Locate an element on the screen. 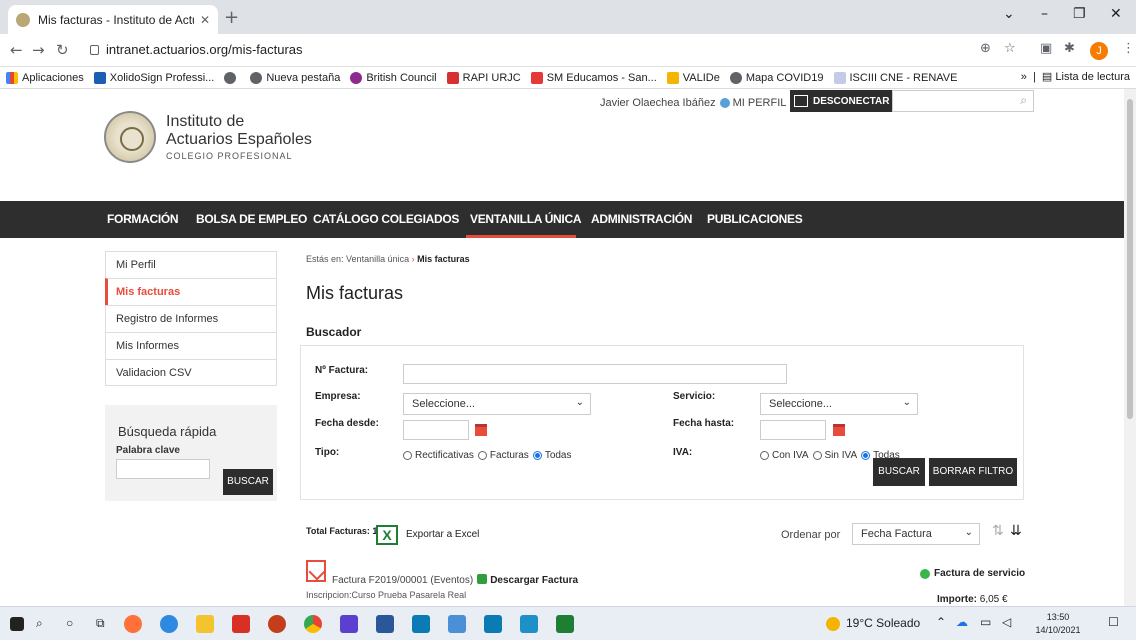 This screenshot has width=1136, height=640. clear-filter-button: BORRAR FILTRO is located at coordinates (973, 472).